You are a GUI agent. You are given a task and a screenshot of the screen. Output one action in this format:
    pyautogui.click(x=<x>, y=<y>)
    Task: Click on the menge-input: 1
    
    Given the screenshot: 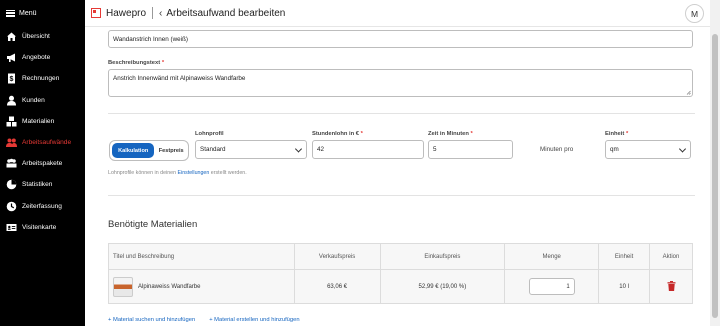 What is the action you would take?
    pyautogui.click(x=551, y=286)
    